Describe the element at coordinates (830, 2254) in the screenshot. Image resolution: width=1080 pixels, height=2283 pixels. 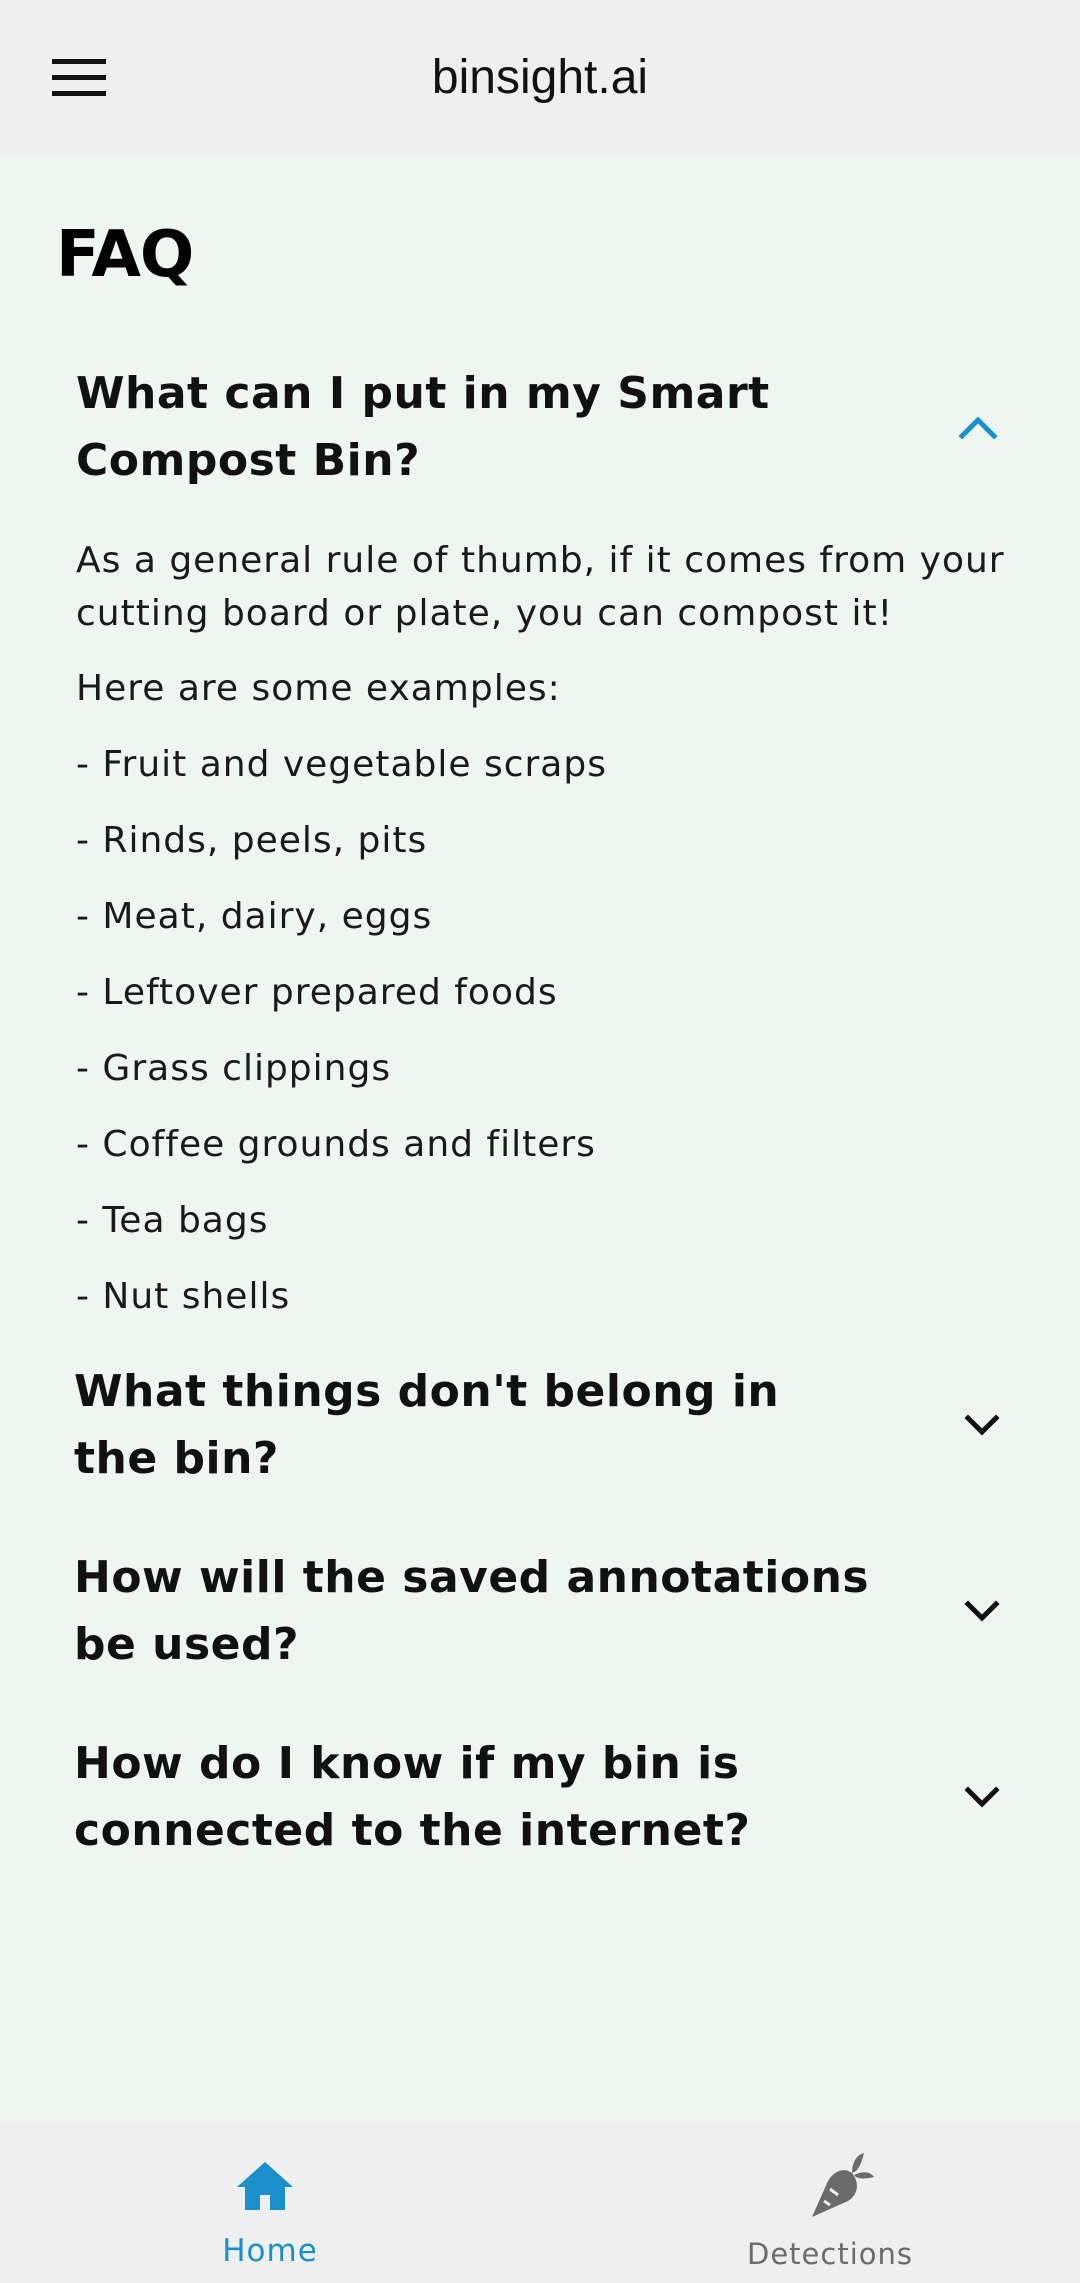
I see `nav-tab-label: Detections` at that location.